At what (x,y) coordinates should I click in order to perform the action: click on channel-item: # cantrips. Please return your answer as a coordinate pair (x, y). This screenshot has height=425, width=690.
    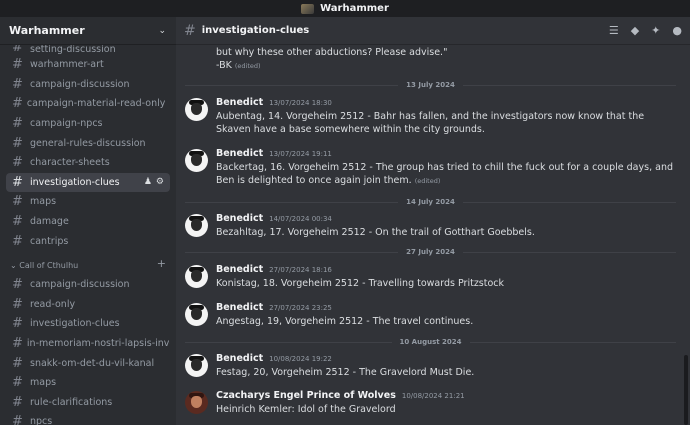
    Looking at the image, I should click on (88, 241).